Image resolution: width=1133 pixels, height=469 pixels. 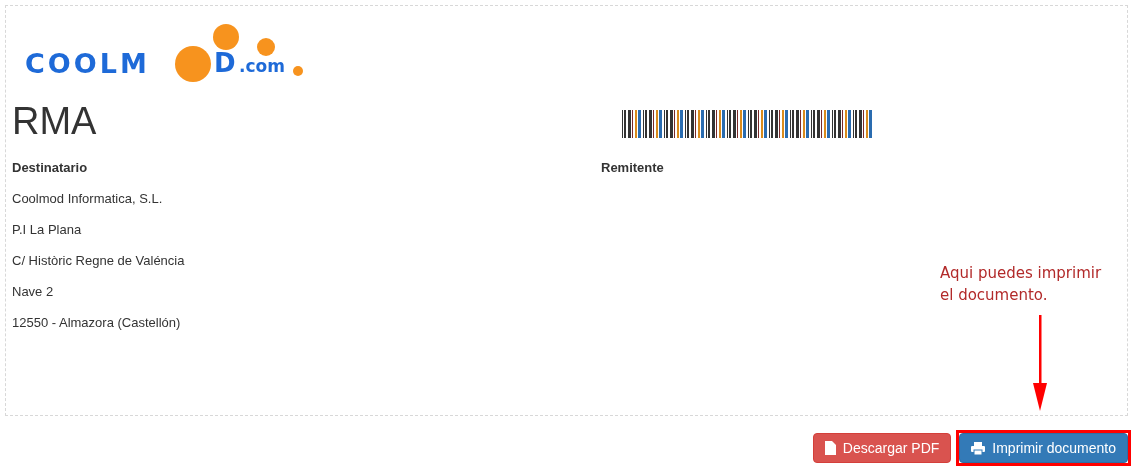 I want to click on address-line: 12550 - Almazora (Castellón), so click(x=97, y=323).